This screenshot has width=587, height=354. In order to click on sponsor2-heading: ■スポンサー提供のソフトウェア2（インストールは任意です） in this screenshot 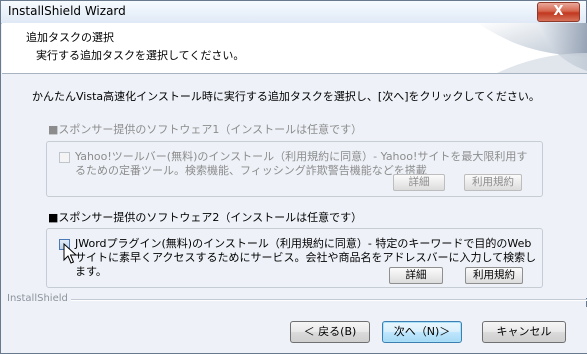, I will do `click(205, 217)`.